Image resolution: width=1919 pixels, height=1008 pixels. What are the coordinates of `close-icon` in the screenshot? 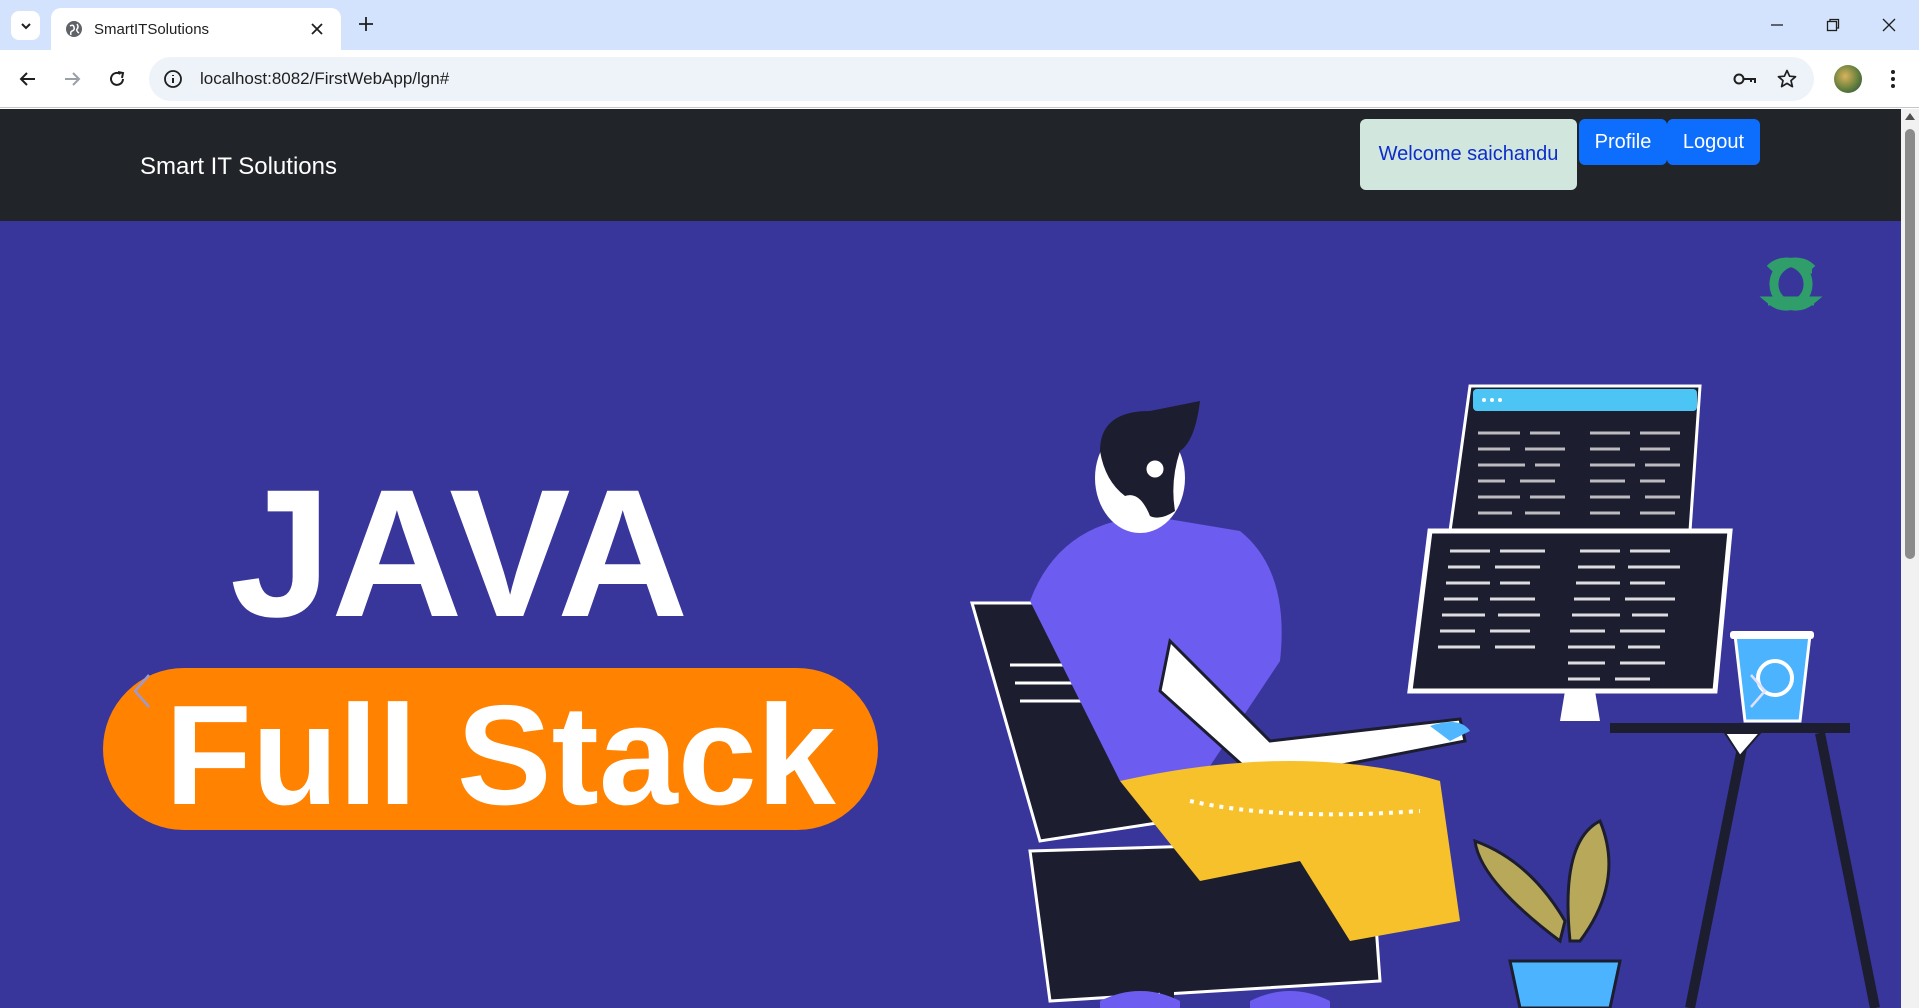 It's located at (317, 29).